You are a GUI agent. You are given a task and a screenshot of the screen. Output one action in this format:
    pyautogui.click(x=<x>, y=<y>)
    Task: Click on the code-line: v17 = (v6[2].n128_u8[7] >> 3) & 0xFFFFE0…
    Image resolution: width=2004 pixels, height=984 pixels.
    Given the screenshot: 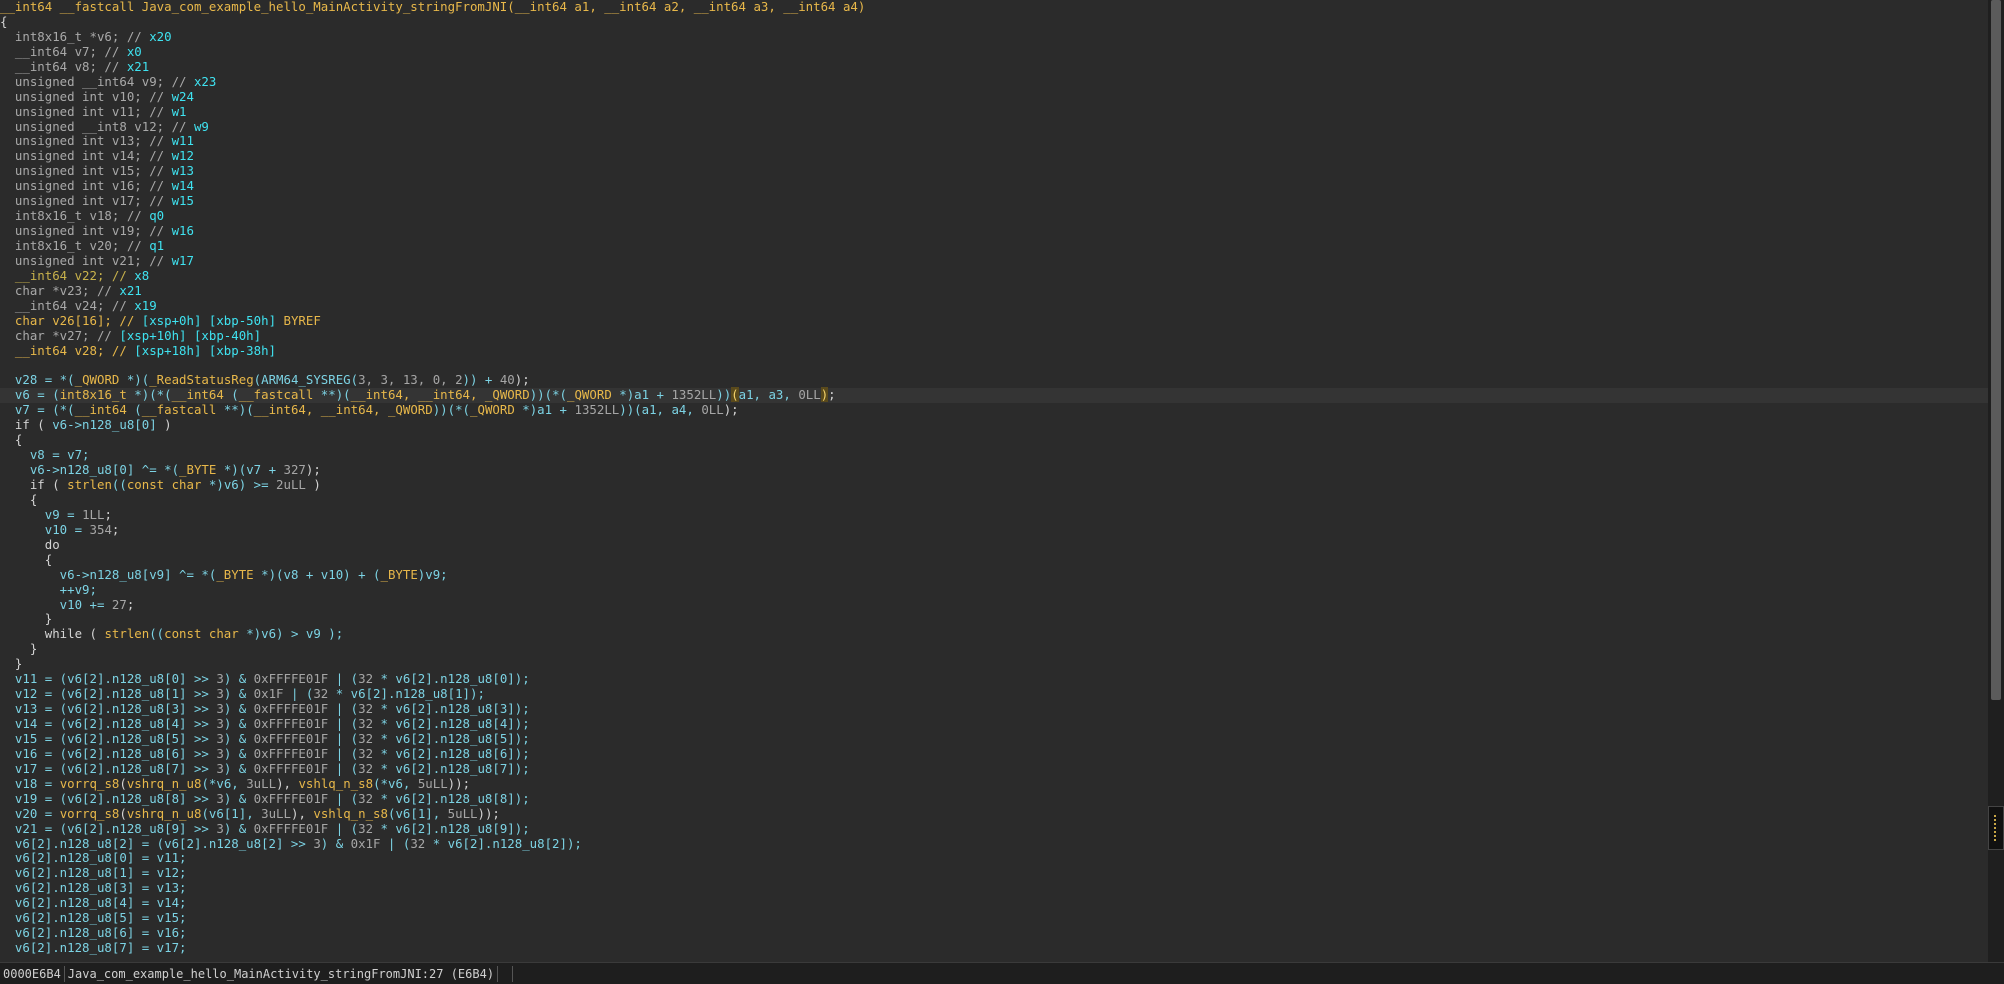 What is the action you would take?
    pyautogui.click(x=994, y=769)
    